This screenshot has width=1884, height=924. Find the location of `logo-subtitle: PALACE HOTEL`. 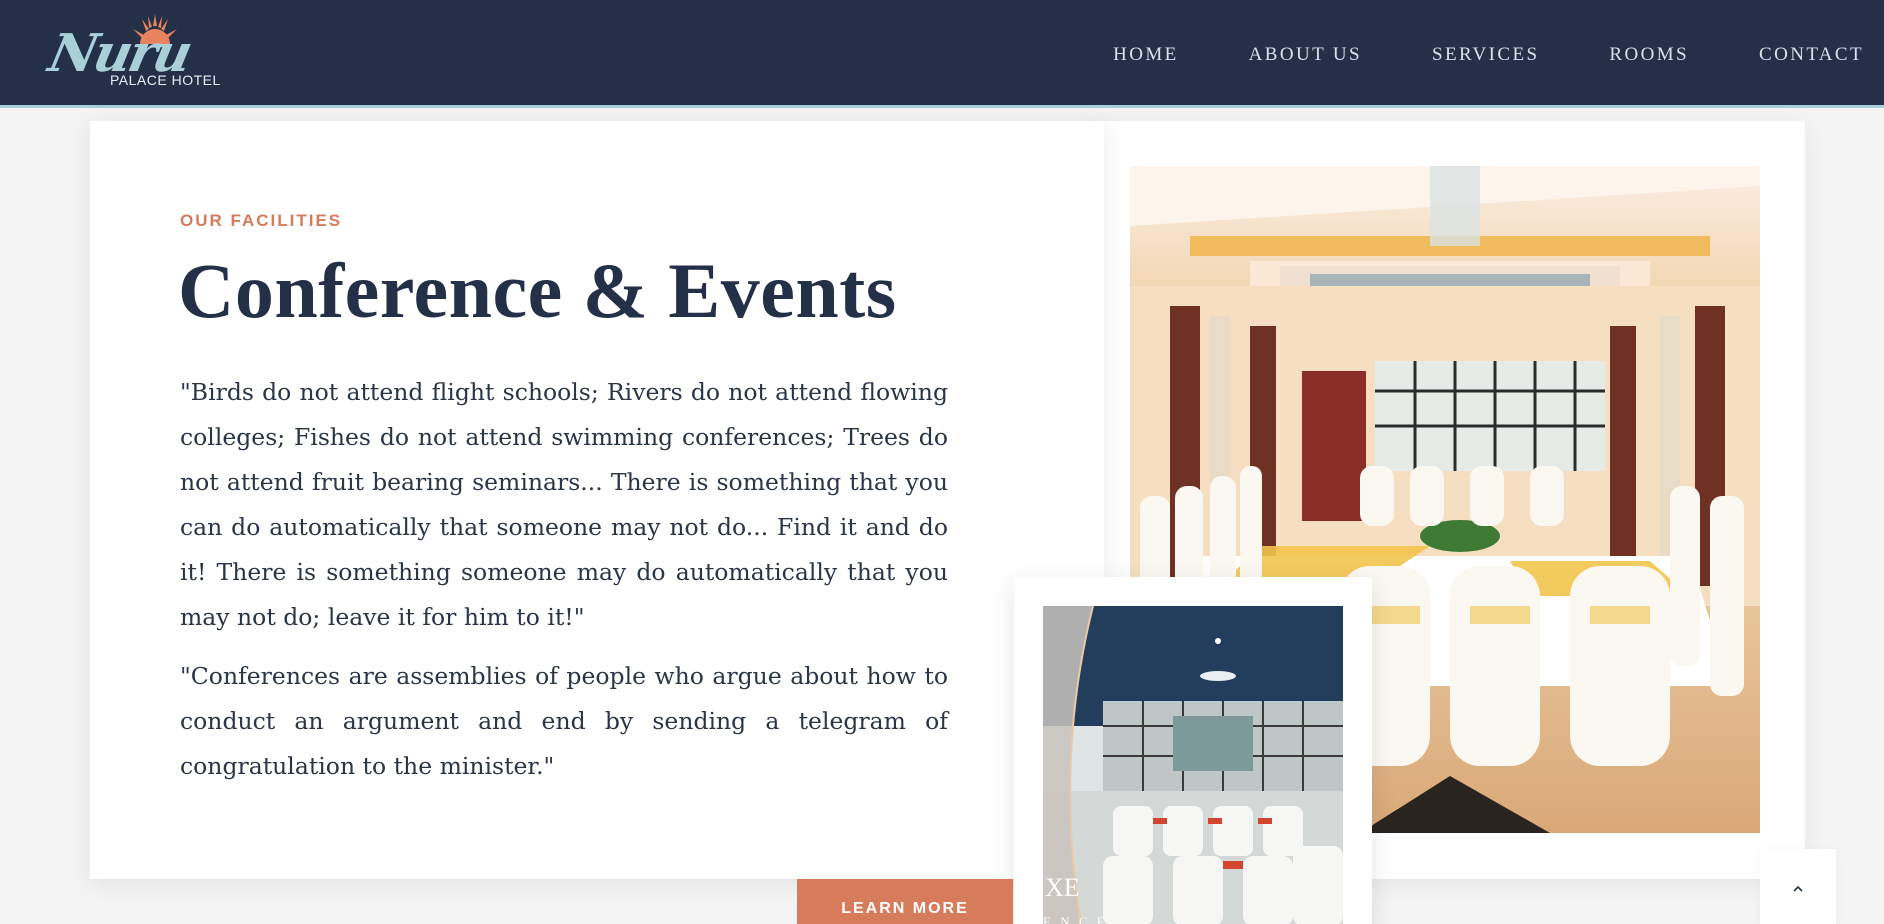

logo-subtitle: PALACE HOTEL is located at coordinates (165, 80).